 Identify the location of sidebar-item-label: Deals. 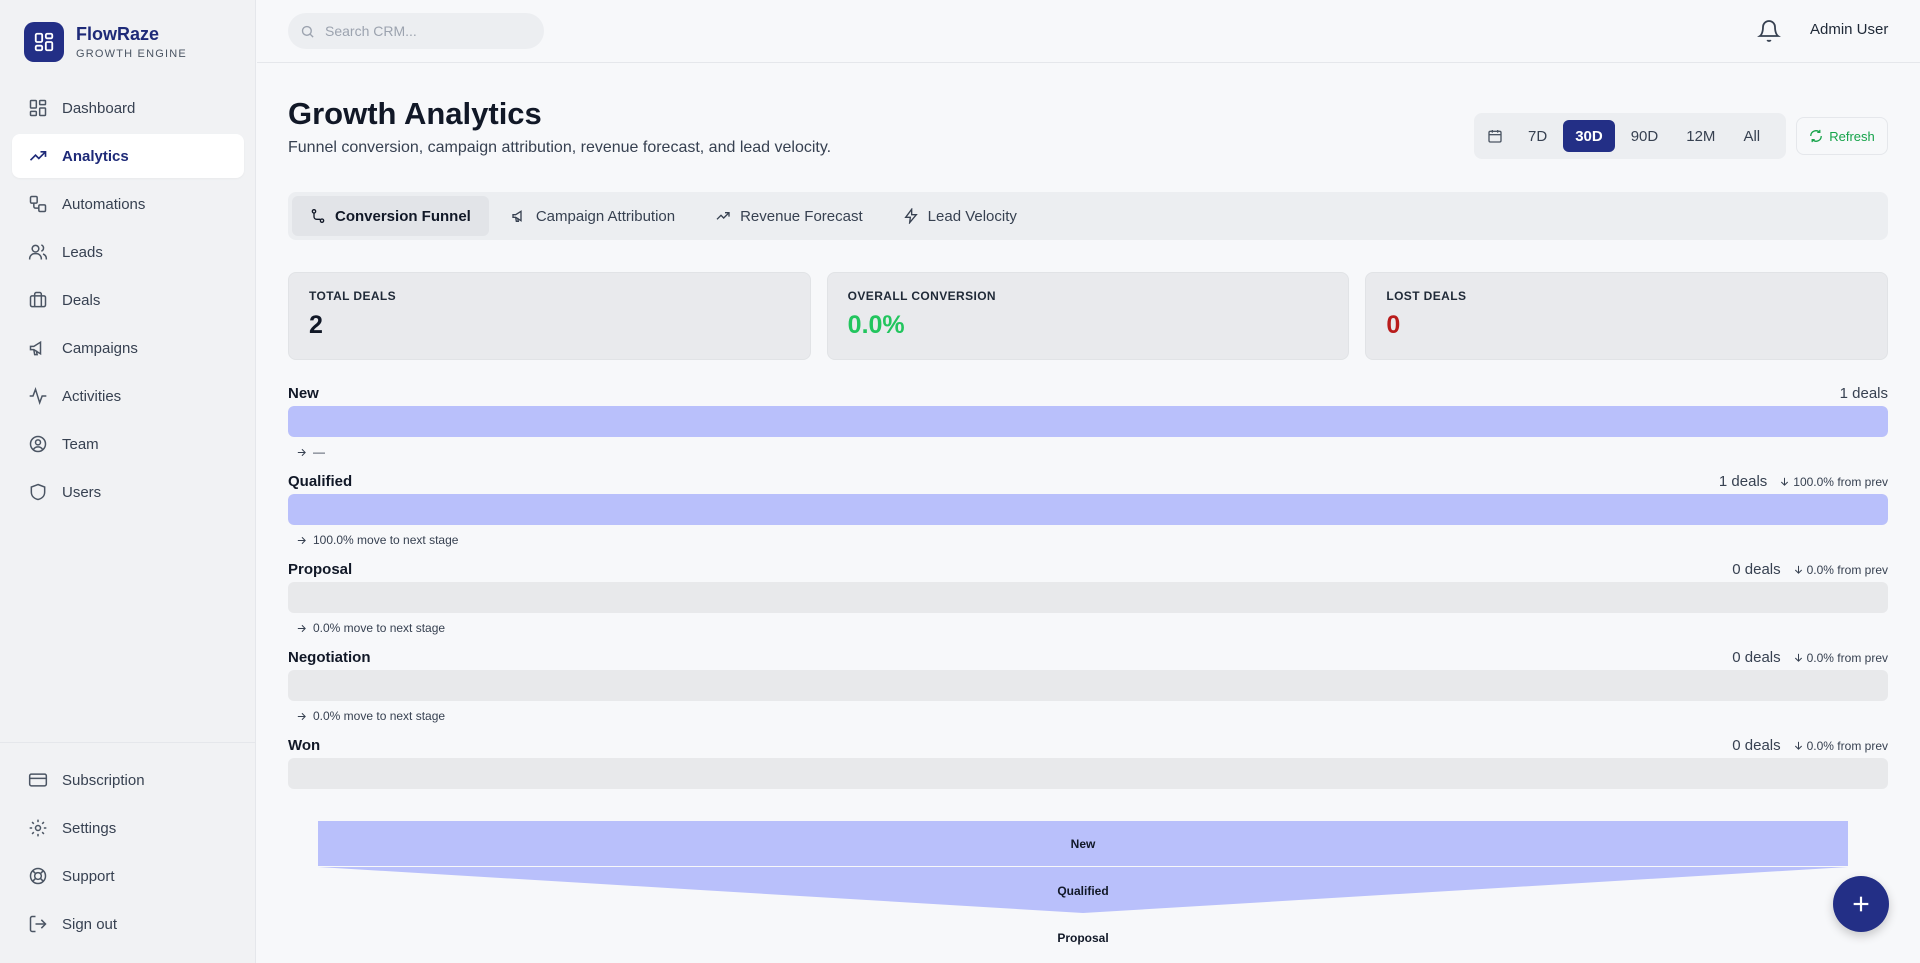
(81, 300).